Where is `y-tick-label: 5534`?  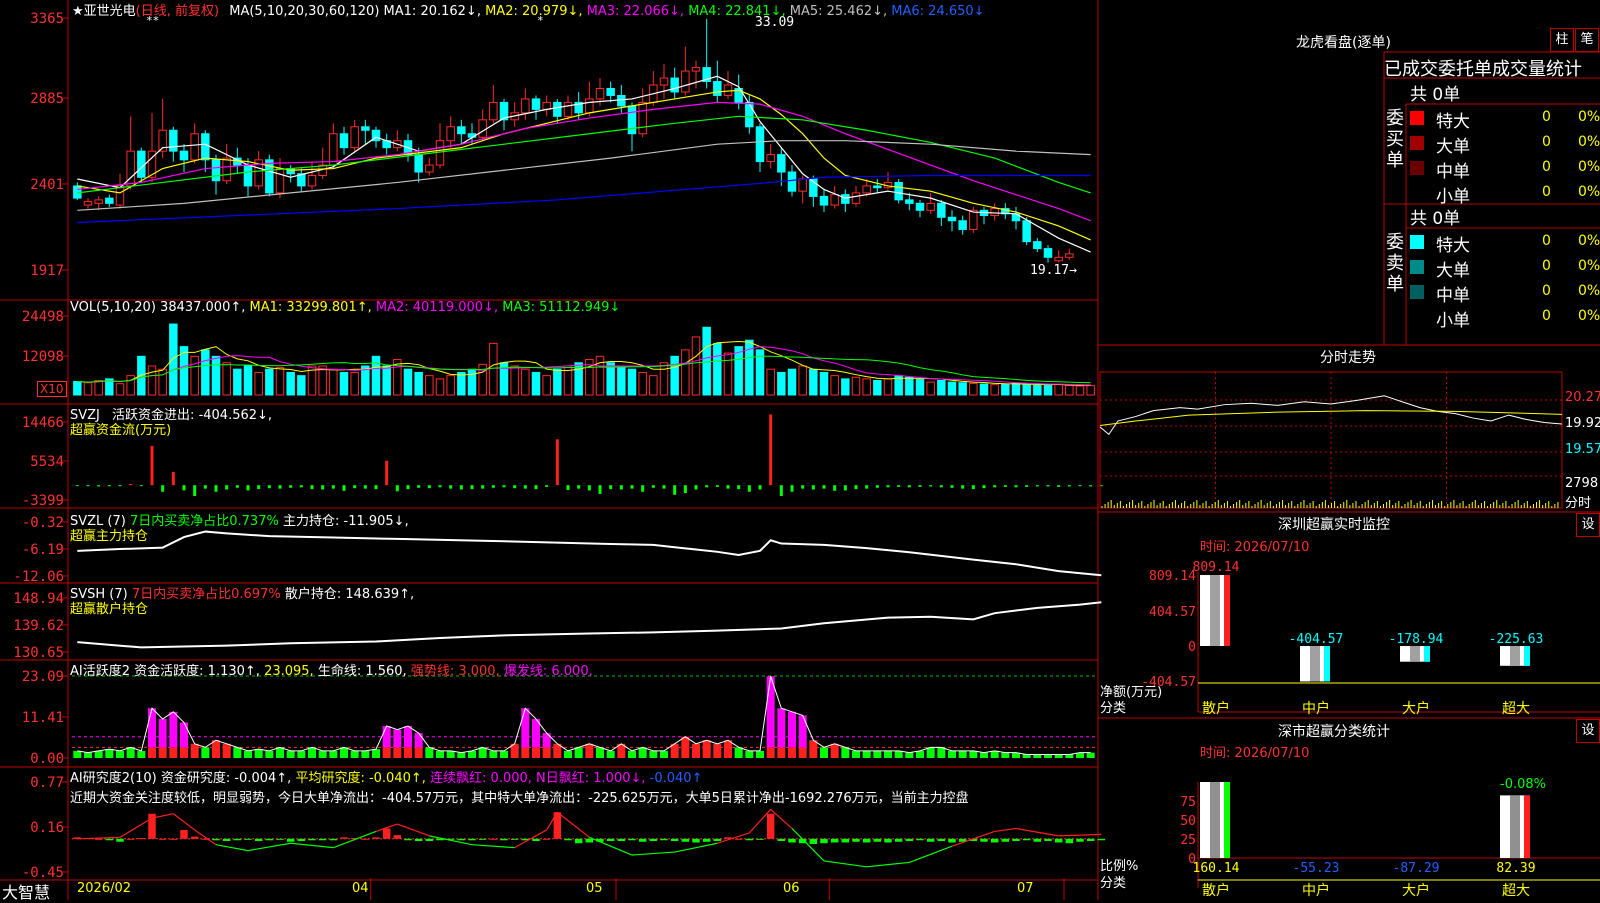 y-tick-label: 5534 is located at coordinates (47, 462).